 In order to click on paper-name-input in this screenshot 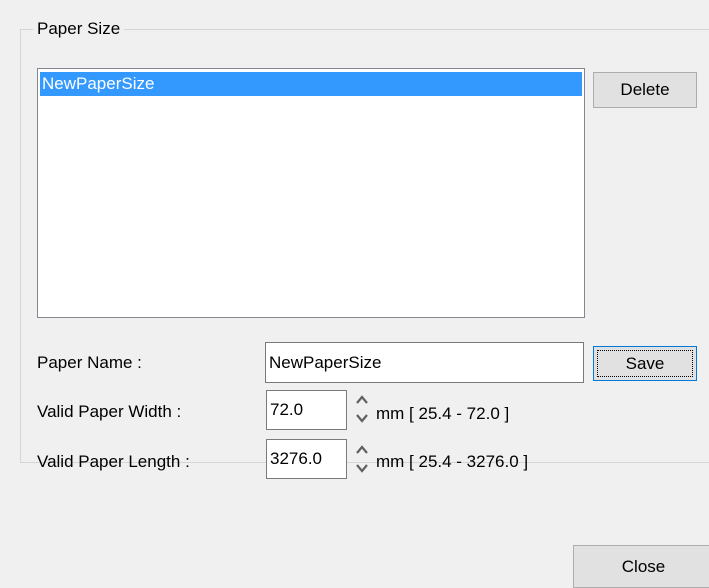, I will do `click(424, 362)`.